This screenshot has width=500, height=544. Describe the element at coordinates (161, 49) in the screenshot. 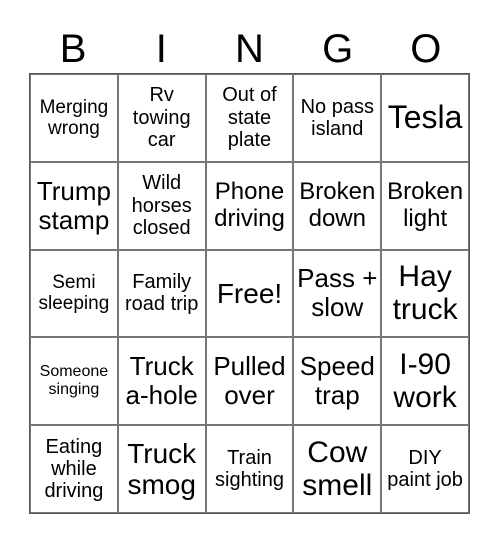

I see `header-letter-i: I` at that location.